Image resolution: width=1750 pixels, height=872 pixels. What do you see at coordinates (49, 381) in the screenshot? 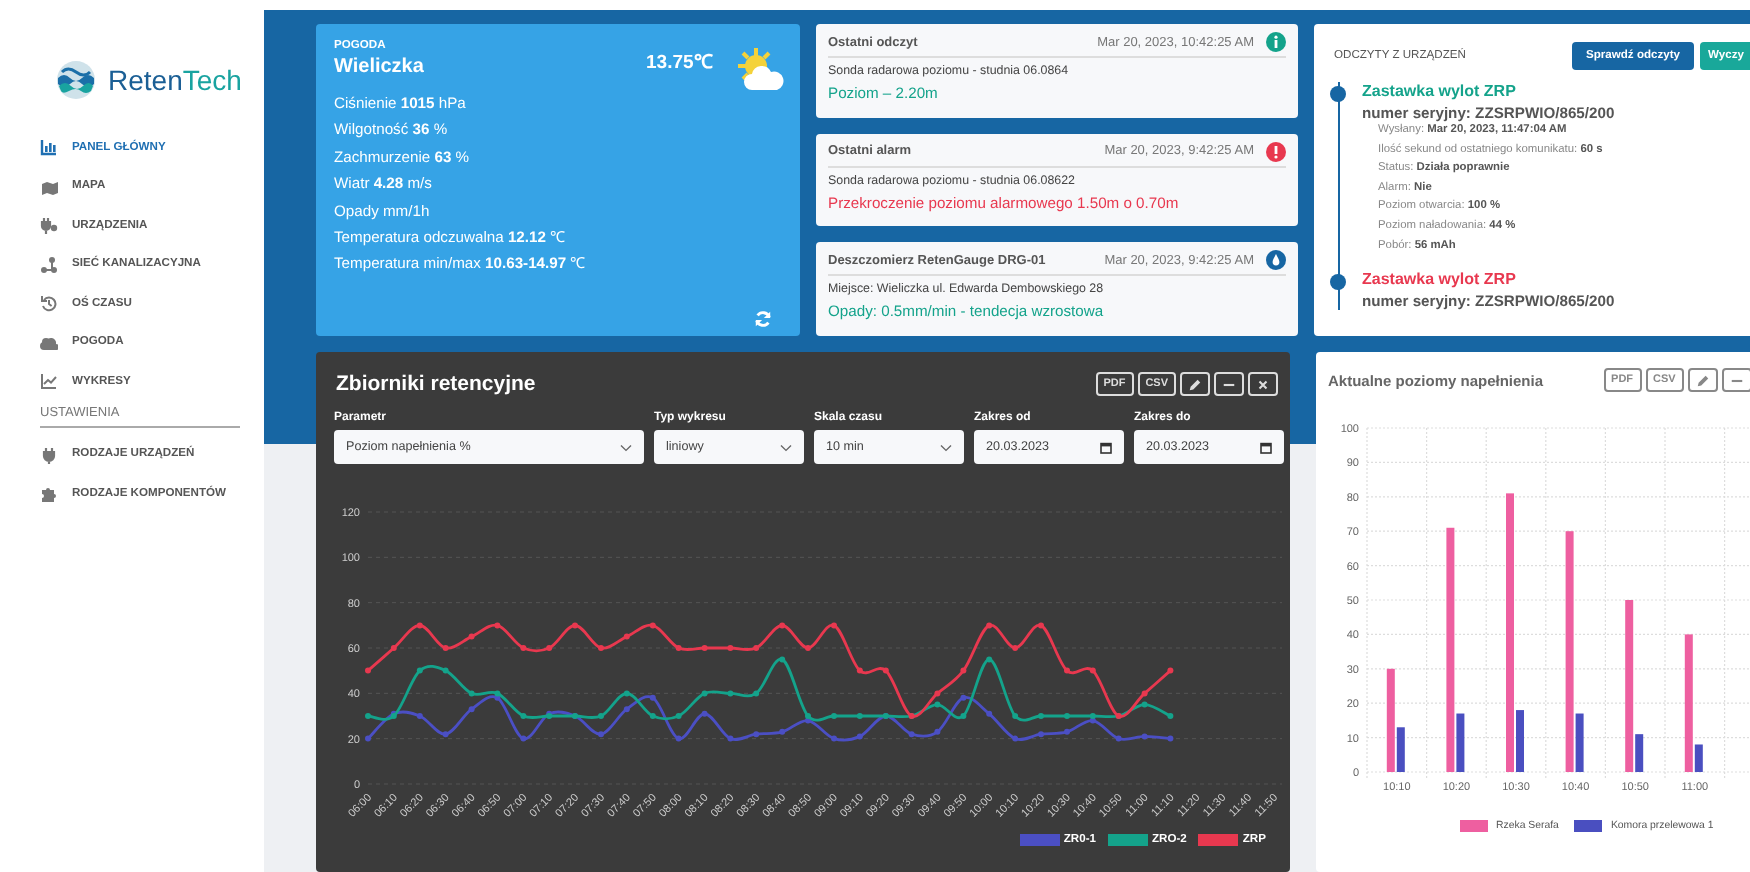
I see `line-chart-icon` at bounding box center [49, 381].